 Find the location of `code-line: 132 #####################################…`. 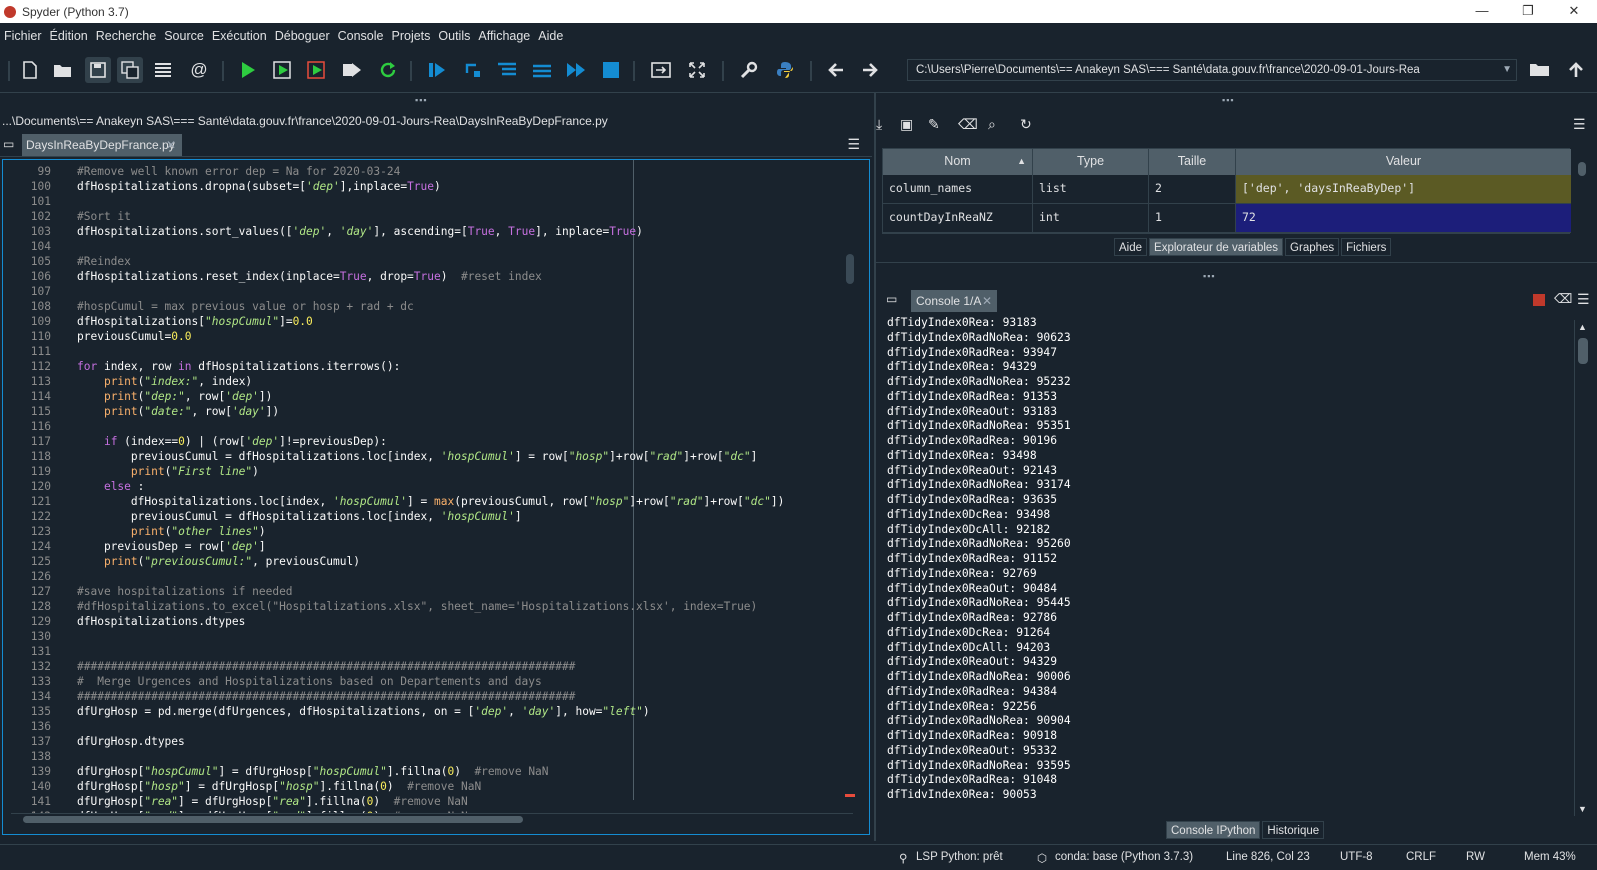

code-line: 132 #####################################… is located at coordinates (425, 666).